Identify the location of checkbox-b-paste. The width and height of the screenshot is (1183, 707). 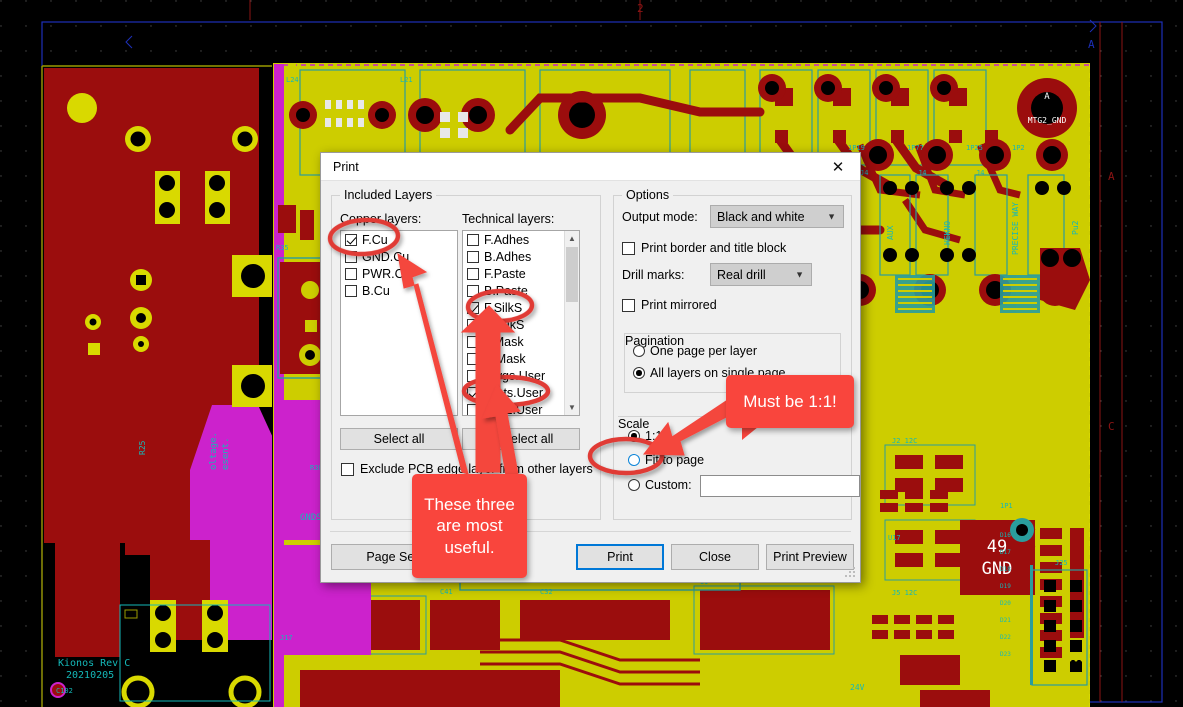
(473, 290).